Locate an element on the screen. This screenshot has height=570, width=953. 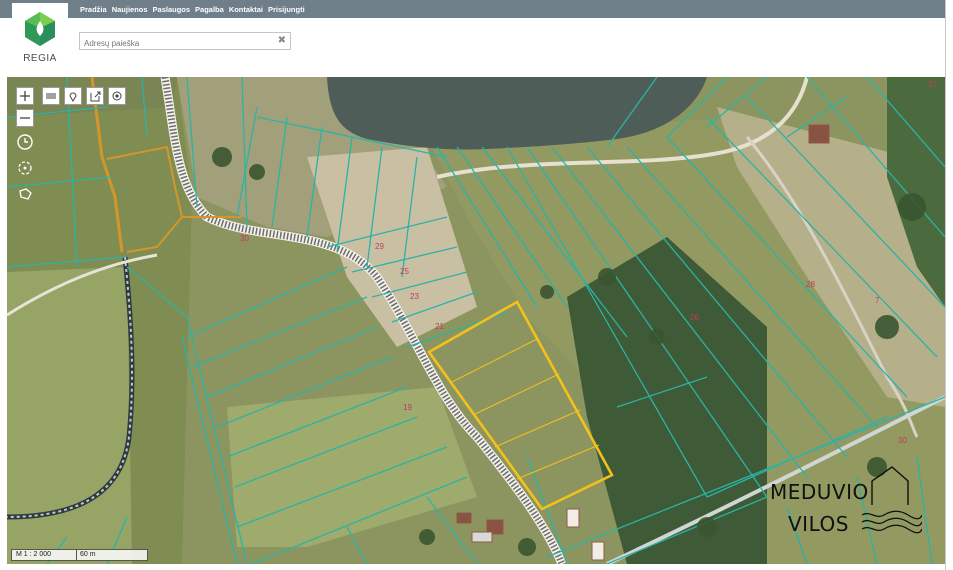
green-field is located at coordinates (69, 415).